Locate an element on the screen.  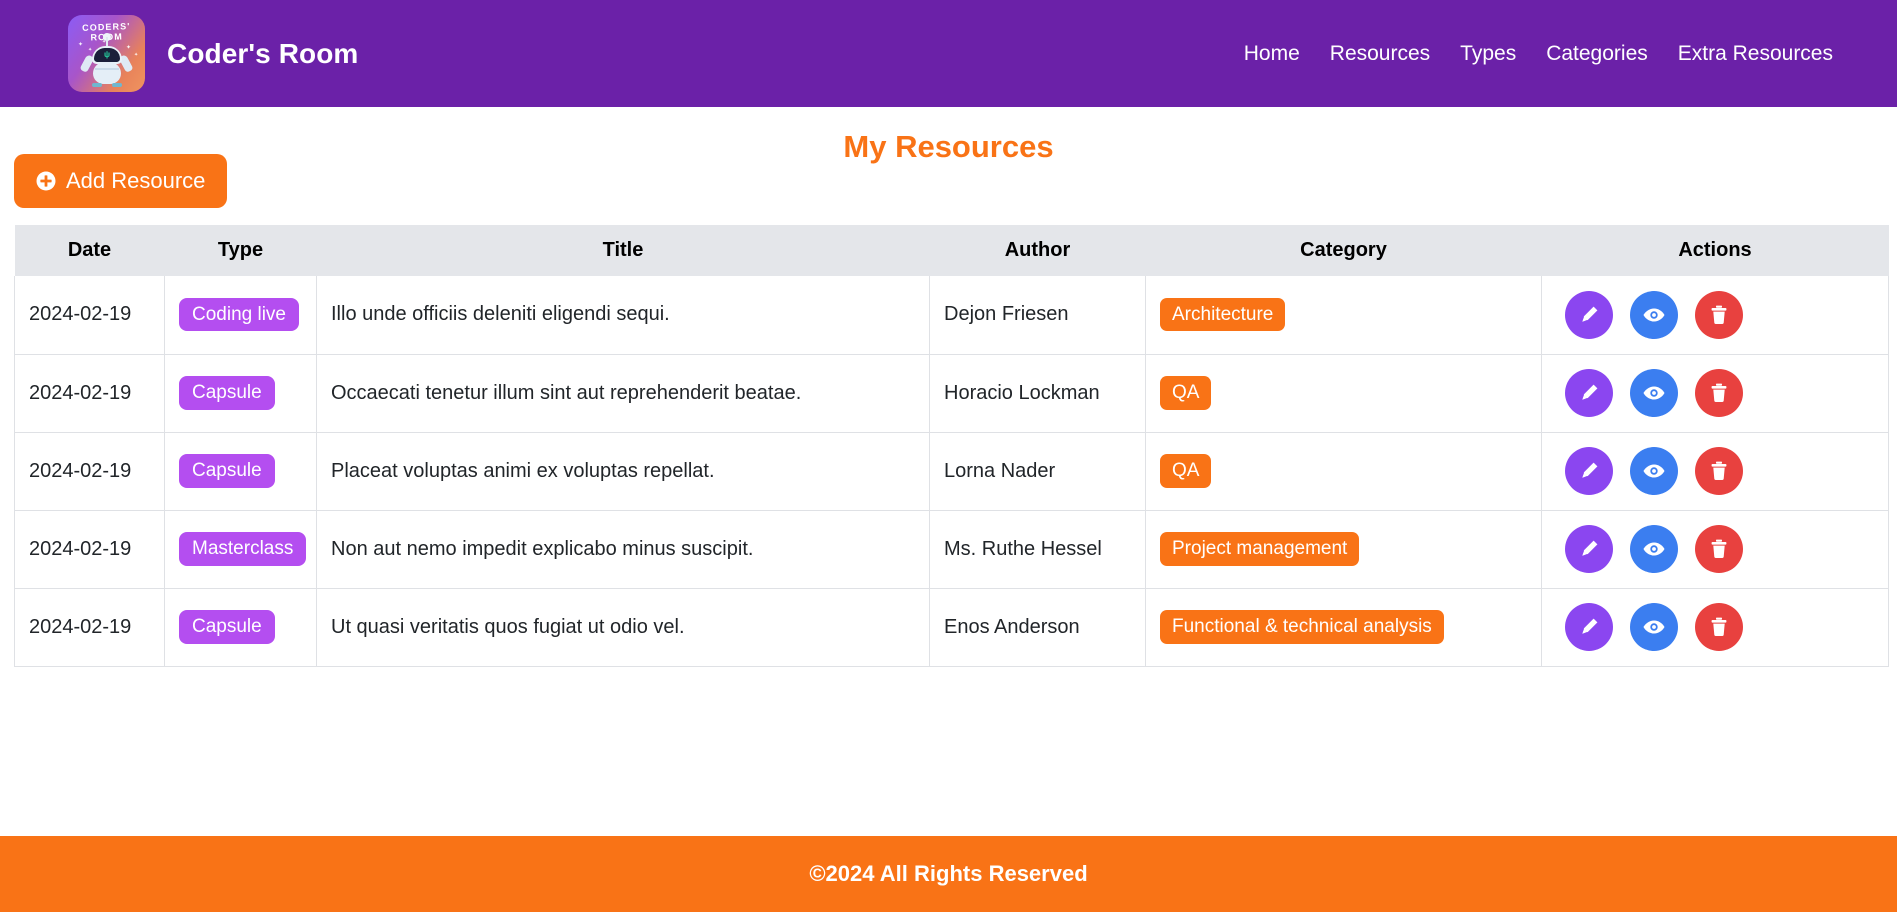
robot-mascot-logo-icon: CODERS' ROOM ✦ ✦ ✦ ✦ ✦ ✦ ψ is located at coordinates (106, 53).